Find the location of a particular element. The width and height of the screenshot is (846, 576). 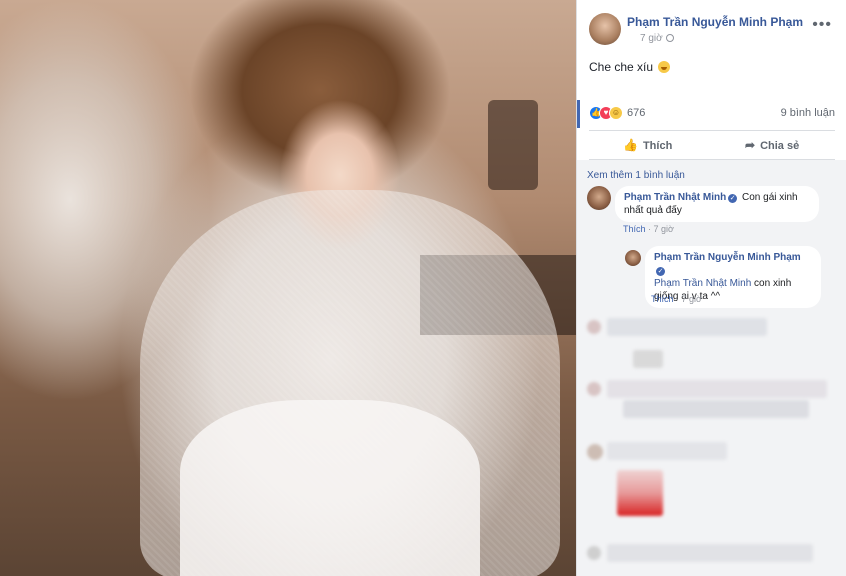

share-arrow-icon: ➦ is located at coordinates (750, 145).